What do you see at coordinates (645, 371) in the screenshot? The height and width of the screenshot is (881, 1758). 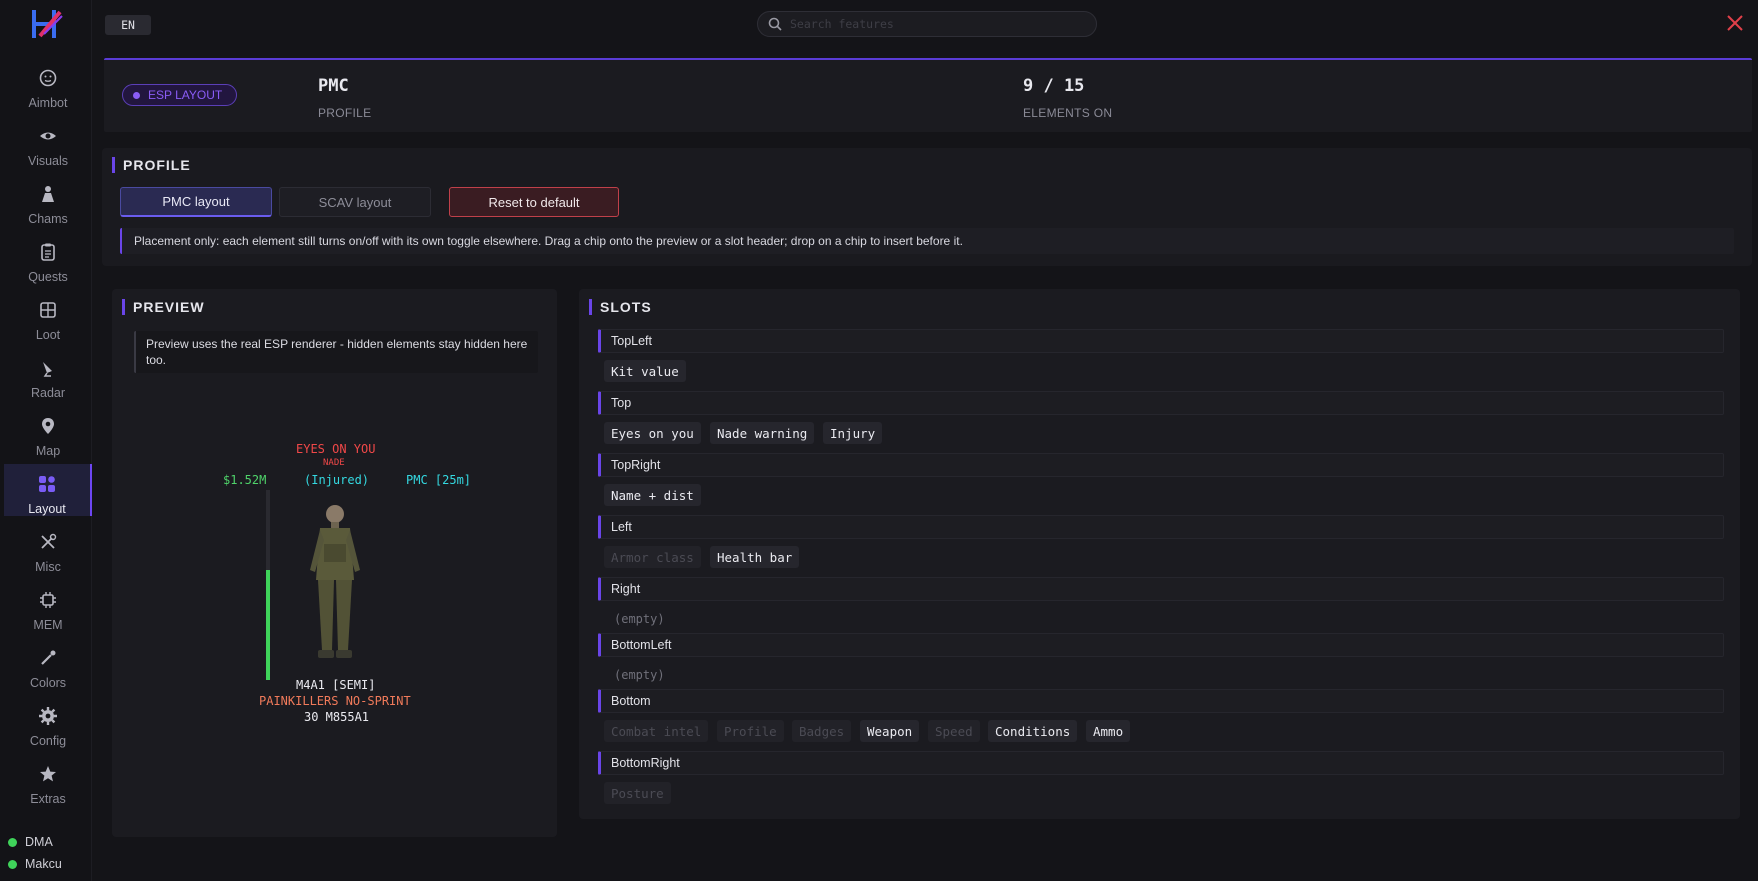 I see `layout-chip: Kit value` at bounding box center [645, 371].